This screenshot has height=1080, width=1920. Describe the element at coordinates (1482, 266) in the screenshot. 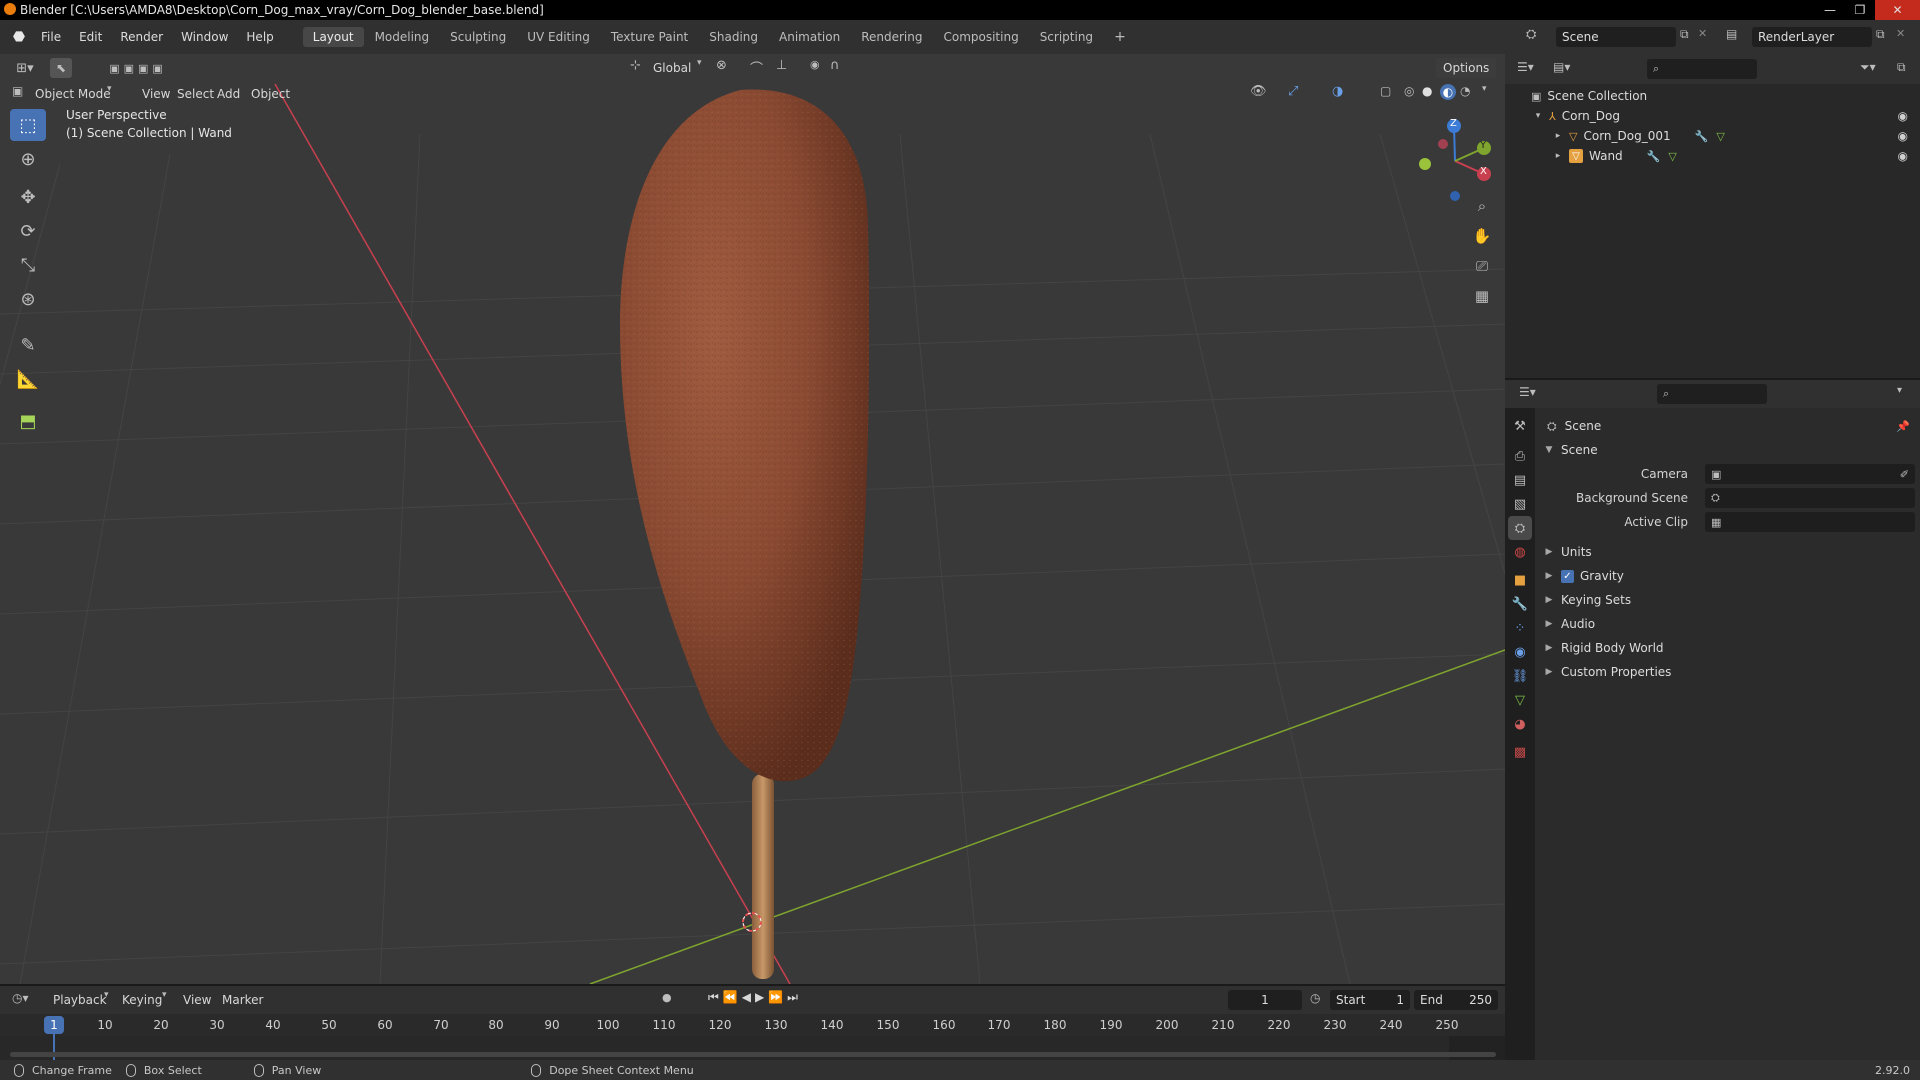

I see `camera-view-button: ⎚` at that location.